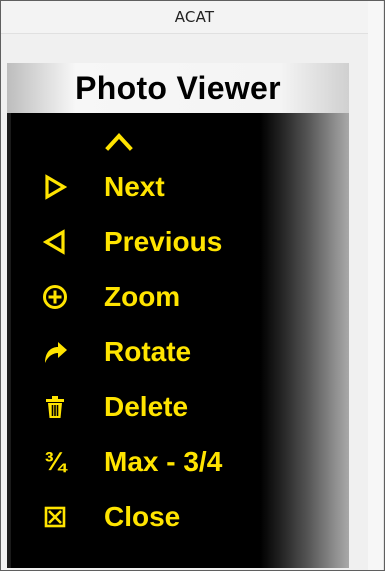 This screenshot has height=571, width=385. I want to click on menu-item-label-zoom: Zoom, so click(142, 296).